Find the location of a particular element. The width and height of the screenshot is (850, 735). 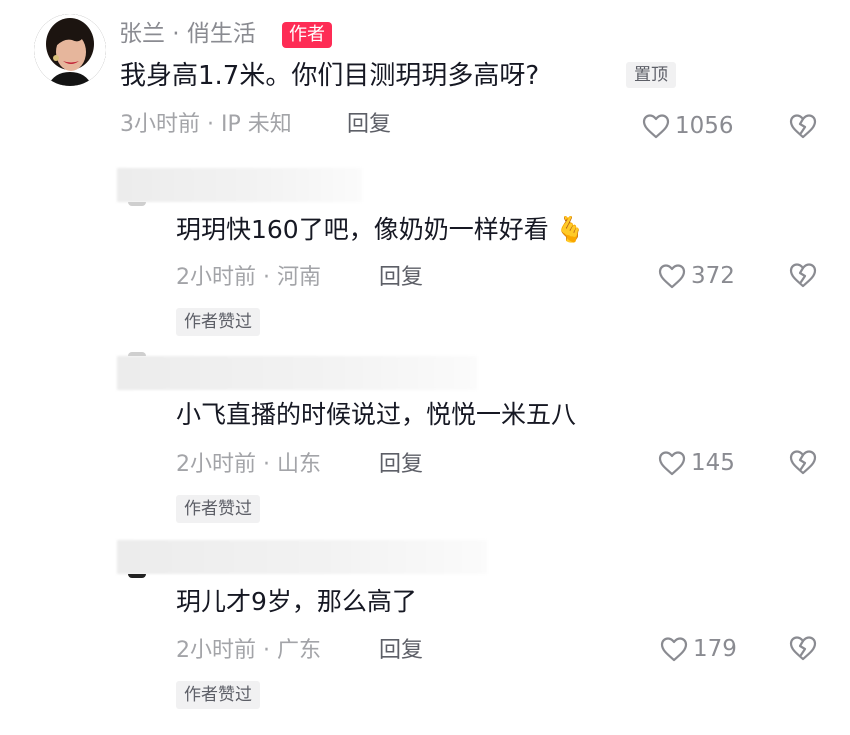

like-count: 1056 is located at coordinates (704, 126).